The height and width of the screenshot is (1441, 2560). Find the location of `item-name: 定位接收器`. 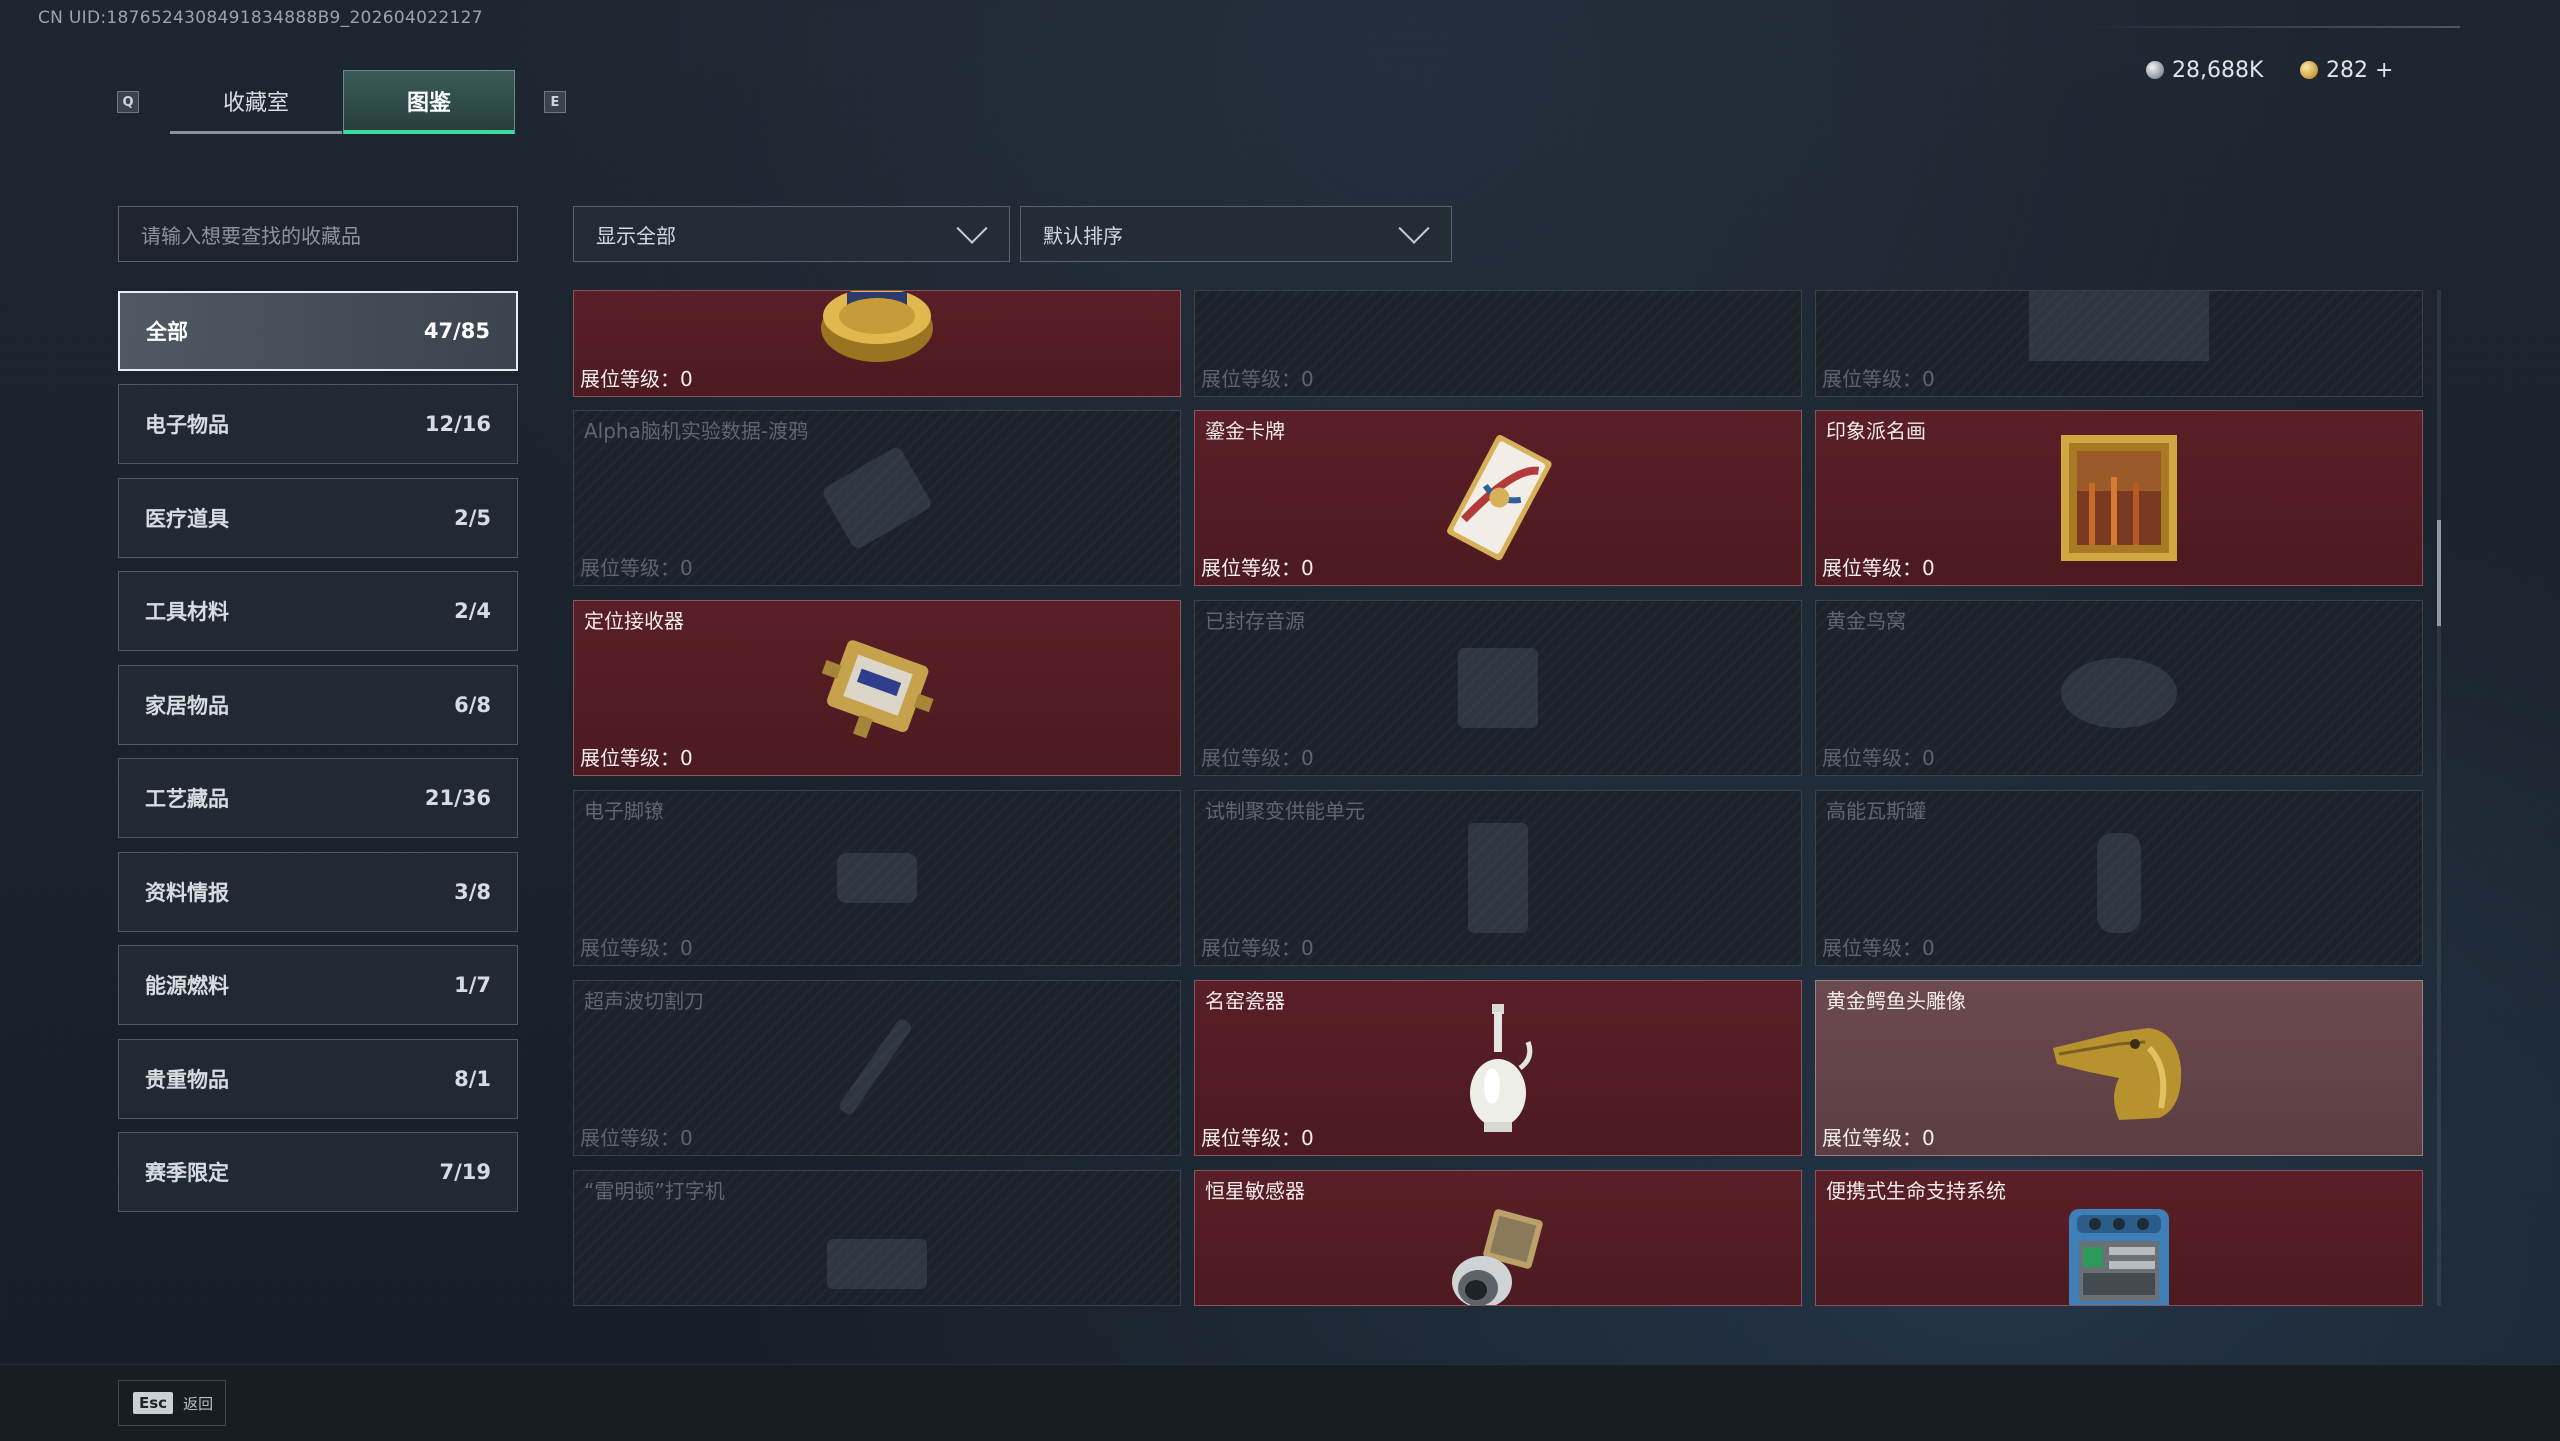

item-name: 定位接收器 is located at coordinates (634, 621).